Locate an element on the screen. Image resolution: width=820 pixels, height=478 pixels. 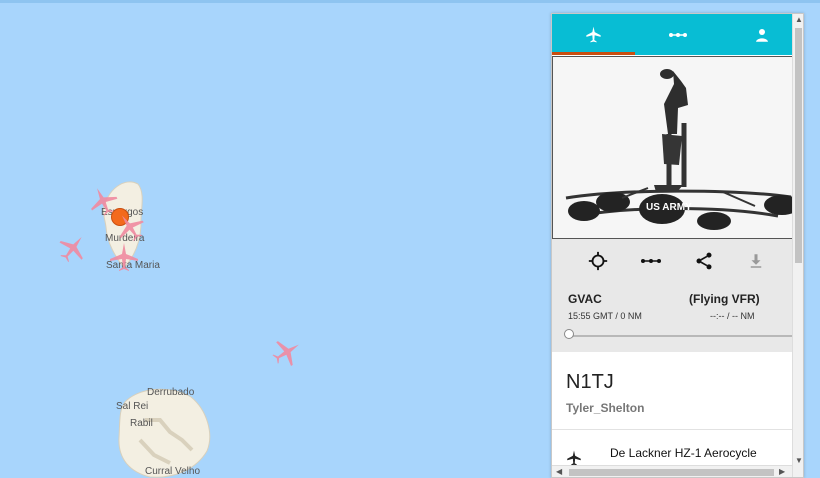
download-icon is located at coordinates (756, 261).